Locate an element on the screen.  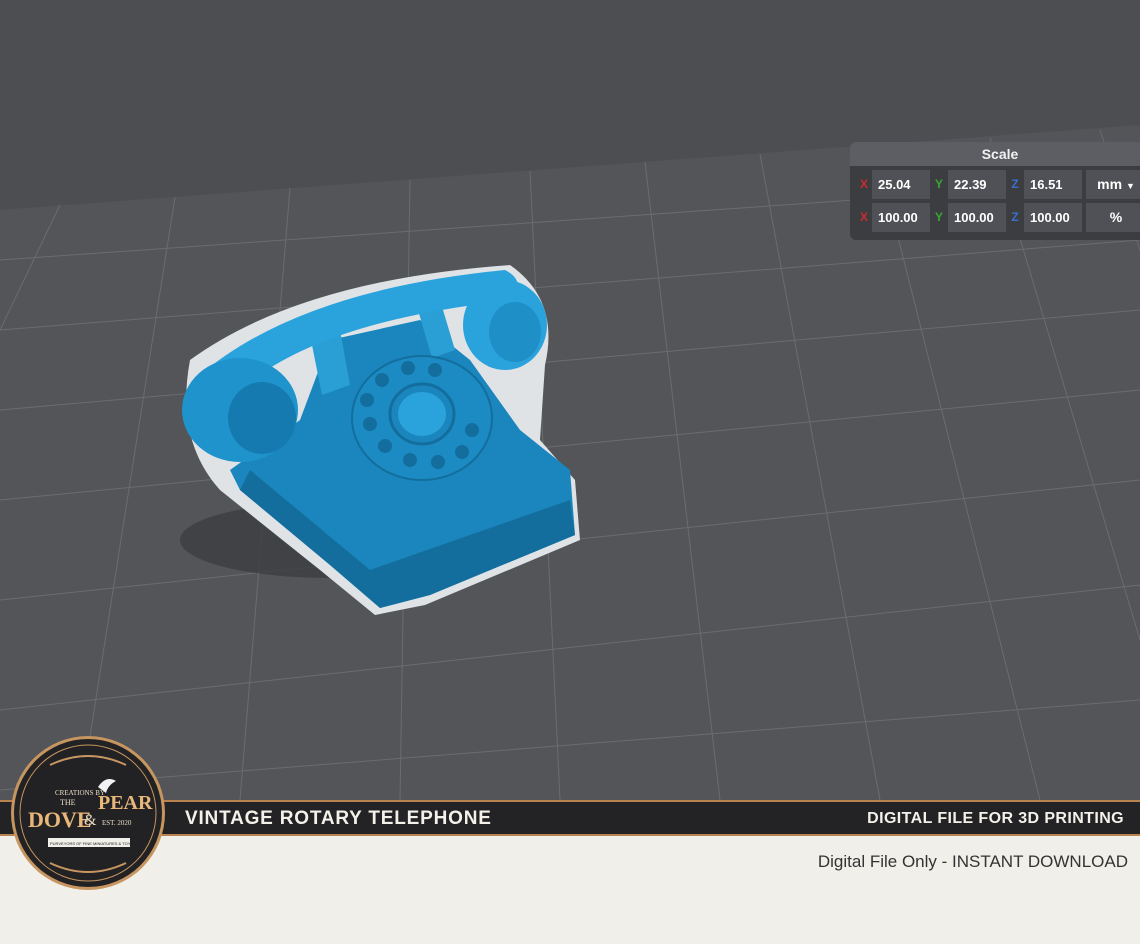
unit-dropdown: mm ▼ is located at coordinates (1113, 184).